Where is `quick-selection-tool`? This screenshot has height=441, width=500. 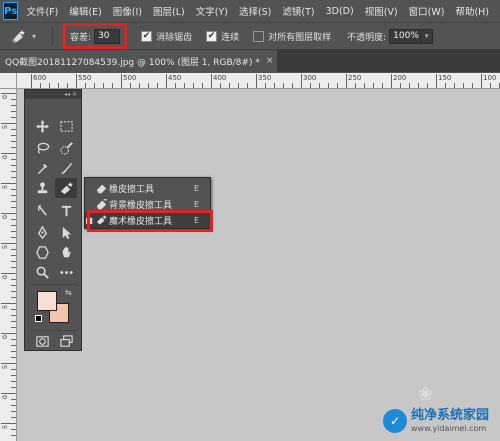
quick-selection-tool is located at coordinates (66, 148).